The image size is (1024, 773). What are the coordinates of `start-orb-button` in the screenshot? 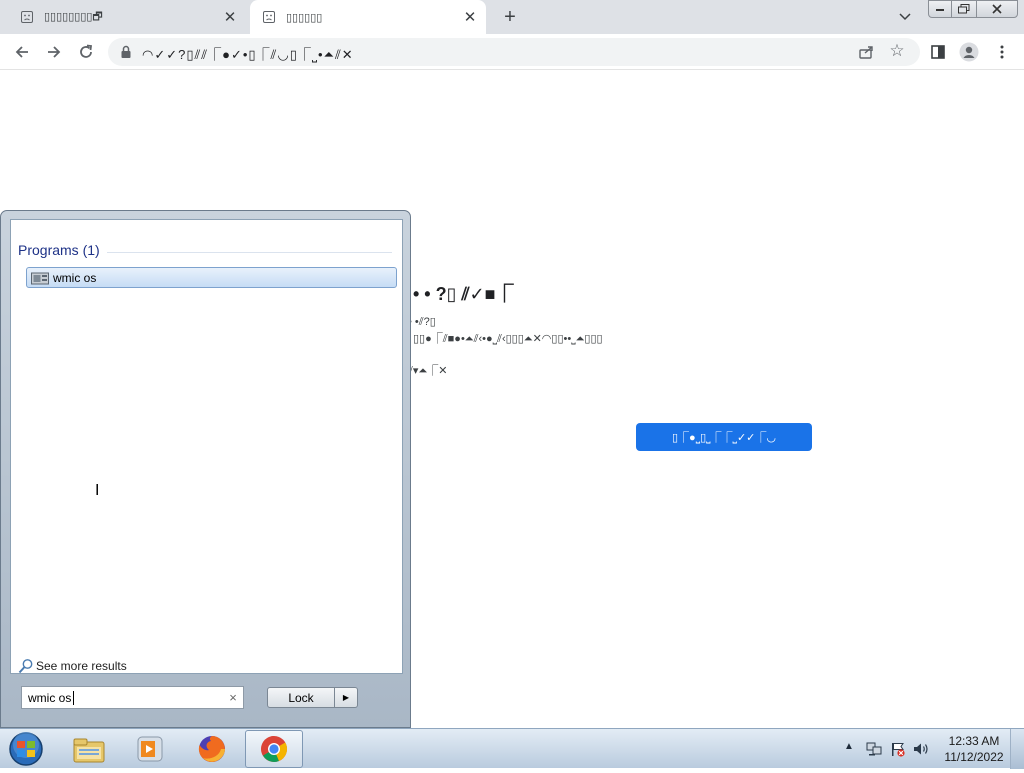 It's located at (26, 749).